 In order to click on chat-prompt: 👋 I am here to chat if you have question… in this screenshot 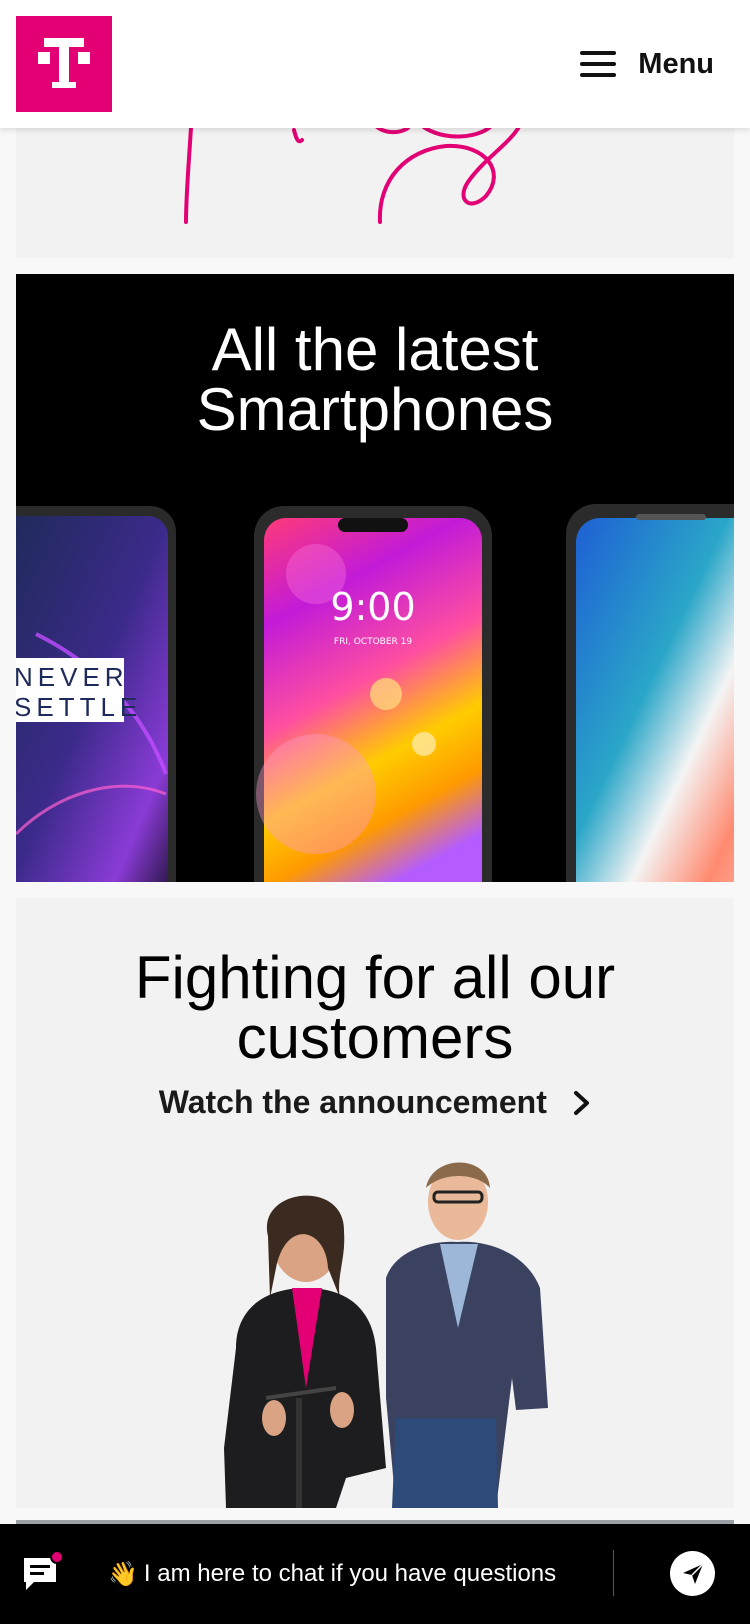, I will do `click(332, 1574)`.